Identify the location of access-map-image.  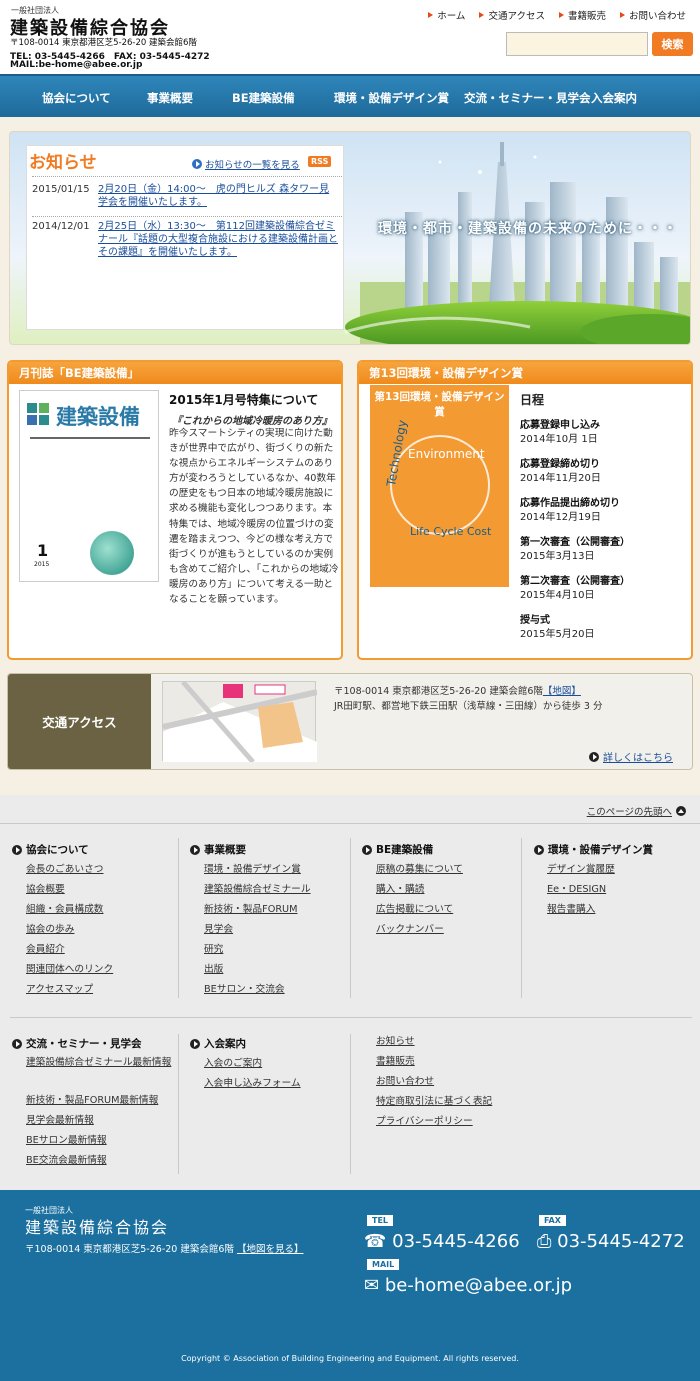
(240, 722).